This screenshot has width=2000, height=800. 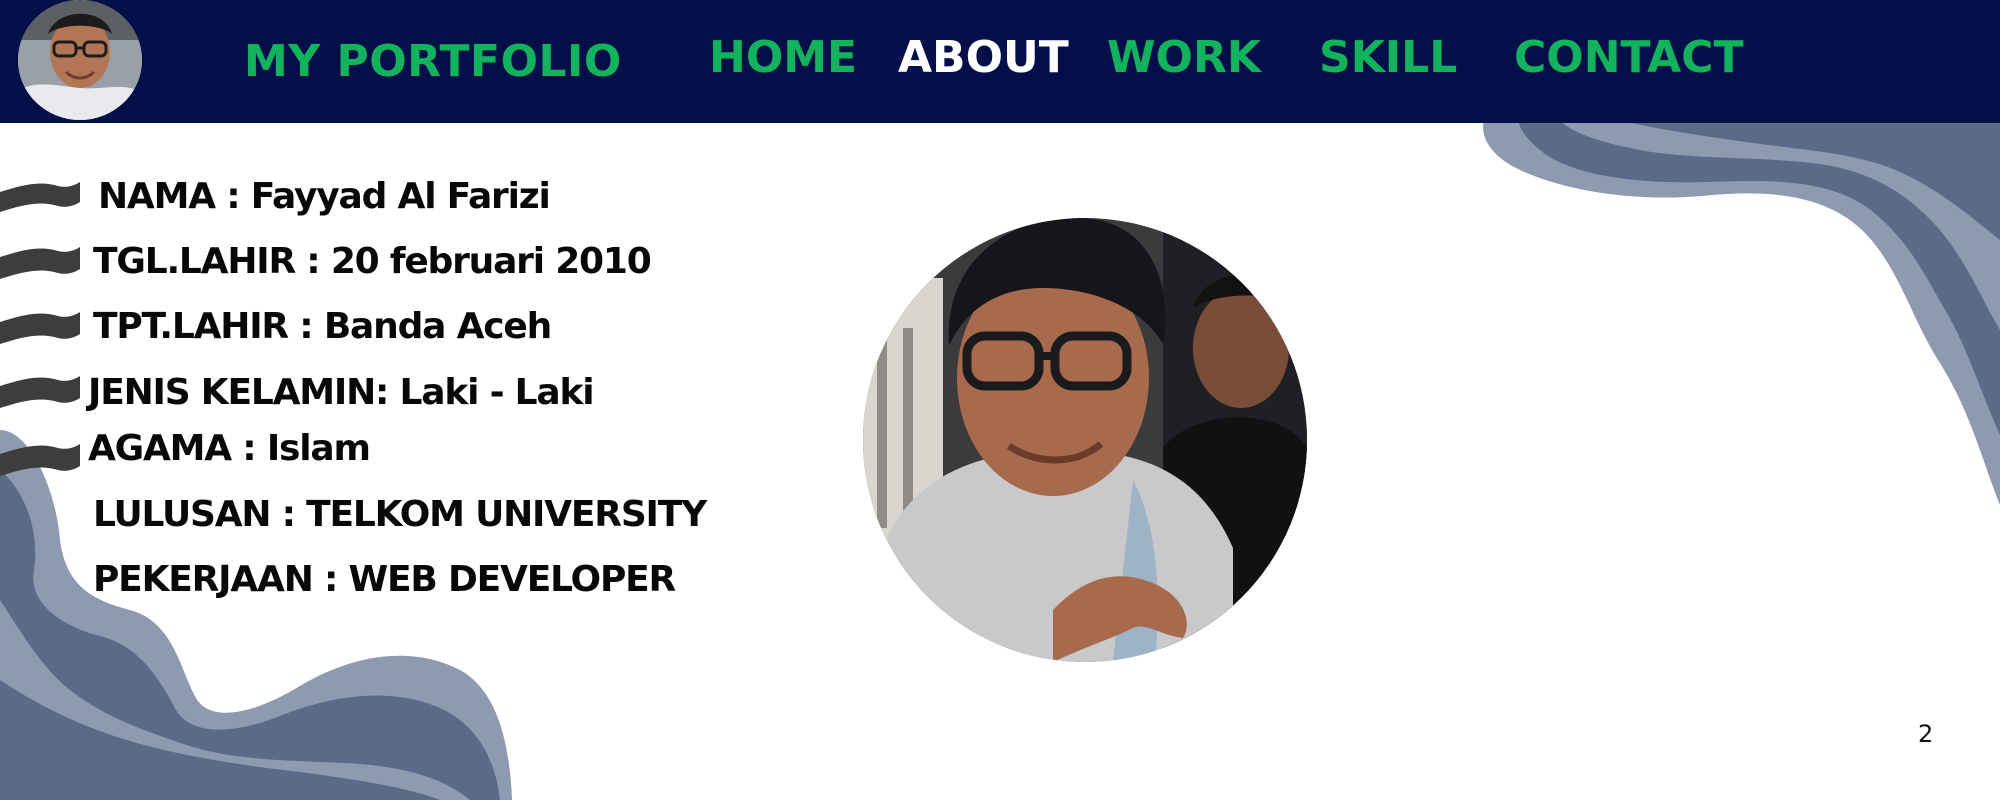 I want to click on top-right-wave-decoration, so click(x=1741, y=312).